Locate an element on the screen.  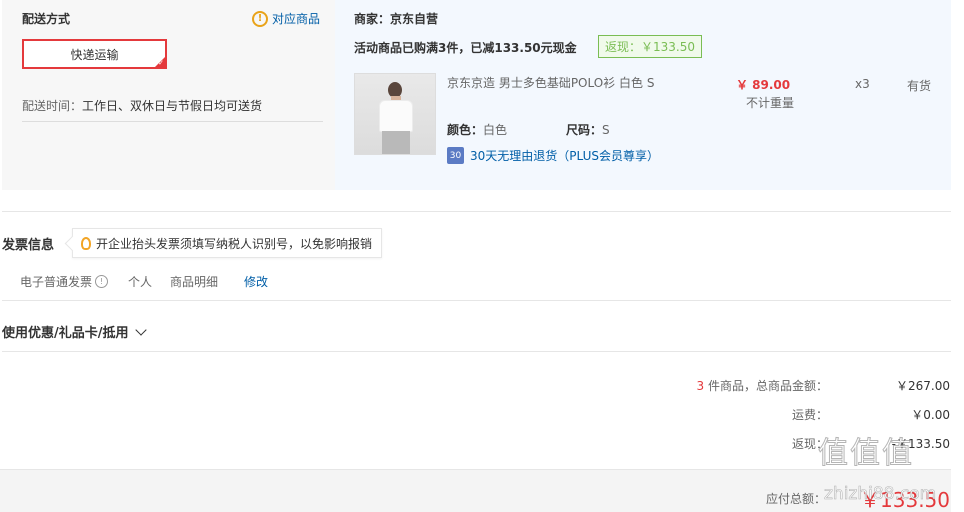
invoice-title: 发票信息 is located at coordinates (28, 245).